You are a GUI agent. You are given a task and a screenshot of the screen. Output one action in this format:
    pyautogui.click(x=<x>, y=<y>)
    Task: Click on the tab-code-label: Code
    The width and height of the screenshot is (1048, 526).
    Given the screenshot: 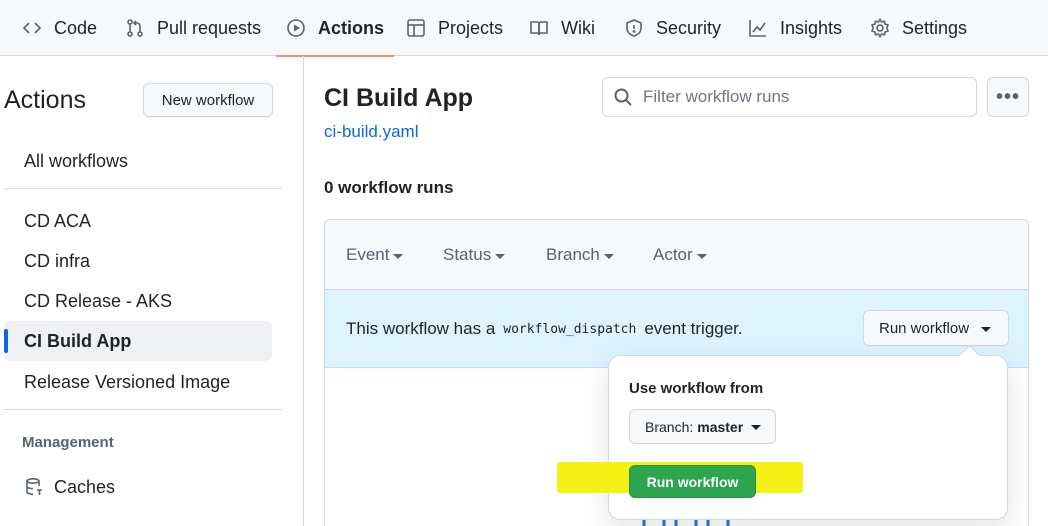 What is the action you would take?
    pyautogui.click(x=76, y=27)
    